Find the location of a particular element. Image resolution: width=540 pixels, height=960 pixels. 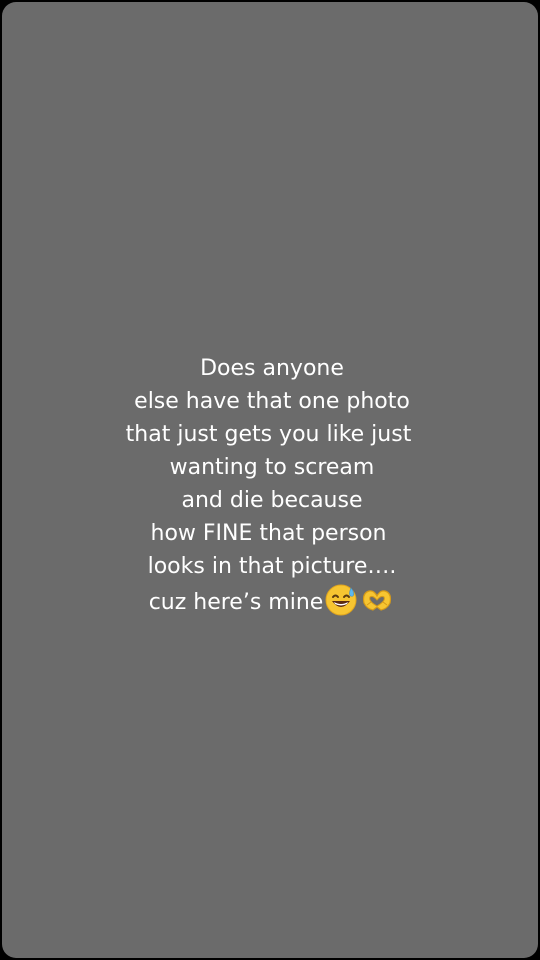

story-line-7: looks in that picture…. is located at coordinates (272, 566).